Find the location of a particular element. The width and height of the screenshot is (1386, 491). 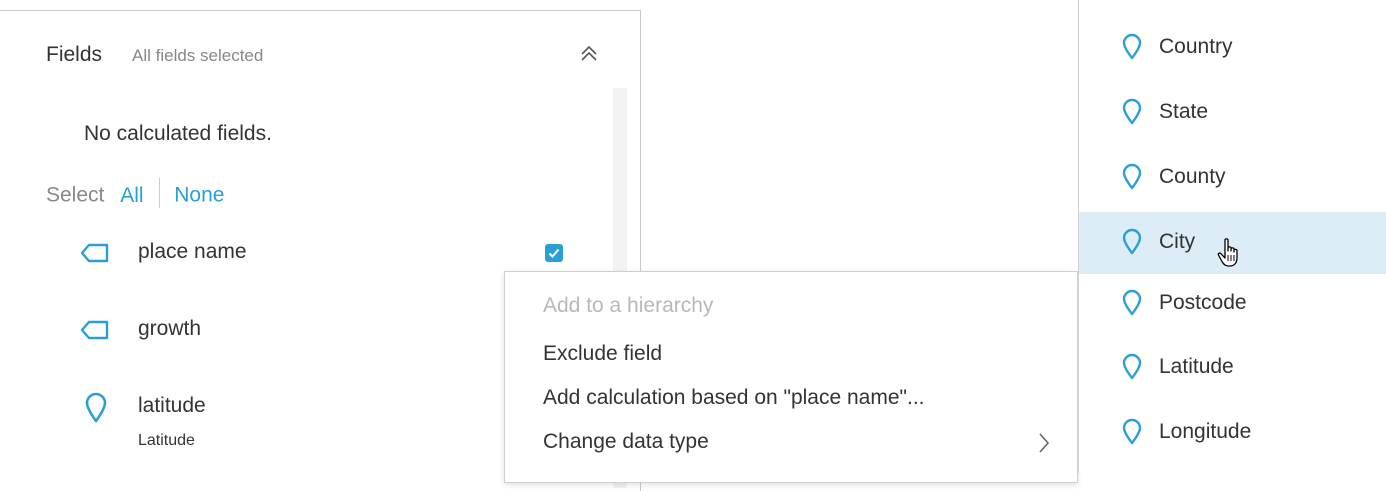

select-divider is located at coordinates (160, 193).